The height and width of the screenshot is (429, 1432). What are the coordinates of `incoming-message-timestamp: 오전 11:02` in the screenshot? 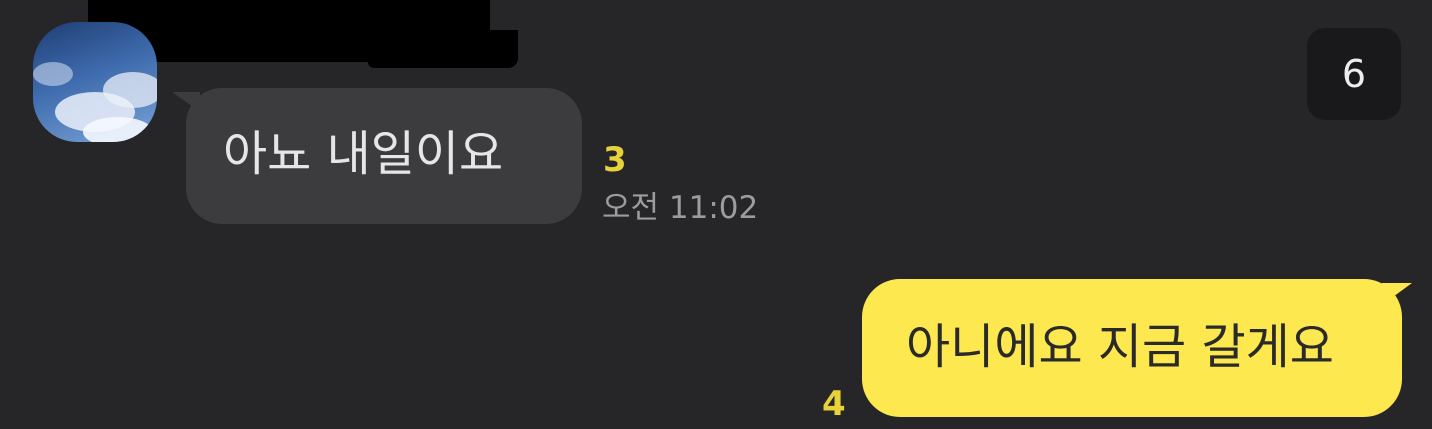 It's located at (680, 208).